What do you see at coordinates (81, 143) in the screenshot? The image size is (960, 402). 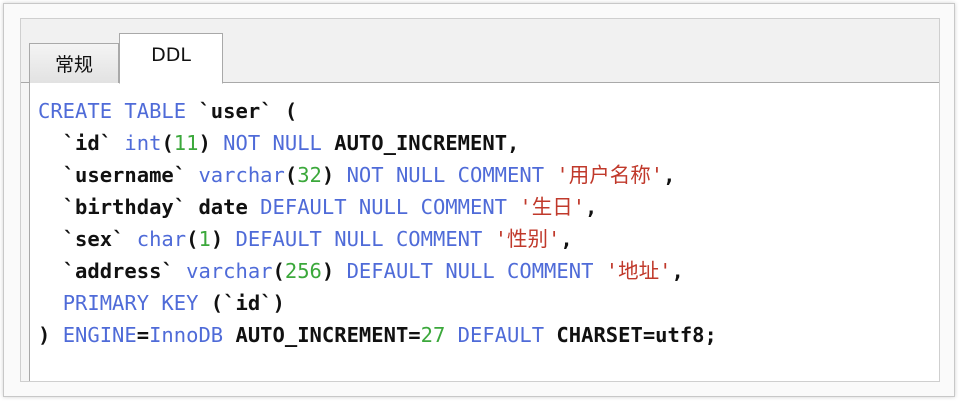 I see `code-token-plain: `id`` at bounding box center [81, 143].